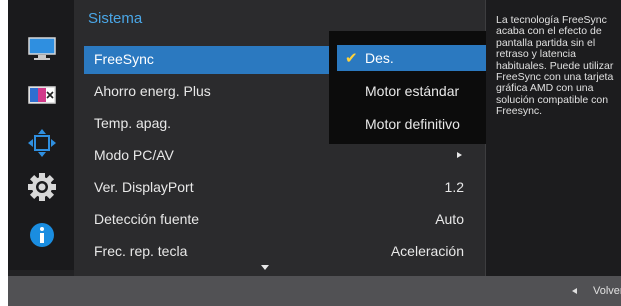 Image resolution: width=621 pixels, height=306 pixels. I want to click on menu-item-freesync: FreeSync, so click(213, 60).